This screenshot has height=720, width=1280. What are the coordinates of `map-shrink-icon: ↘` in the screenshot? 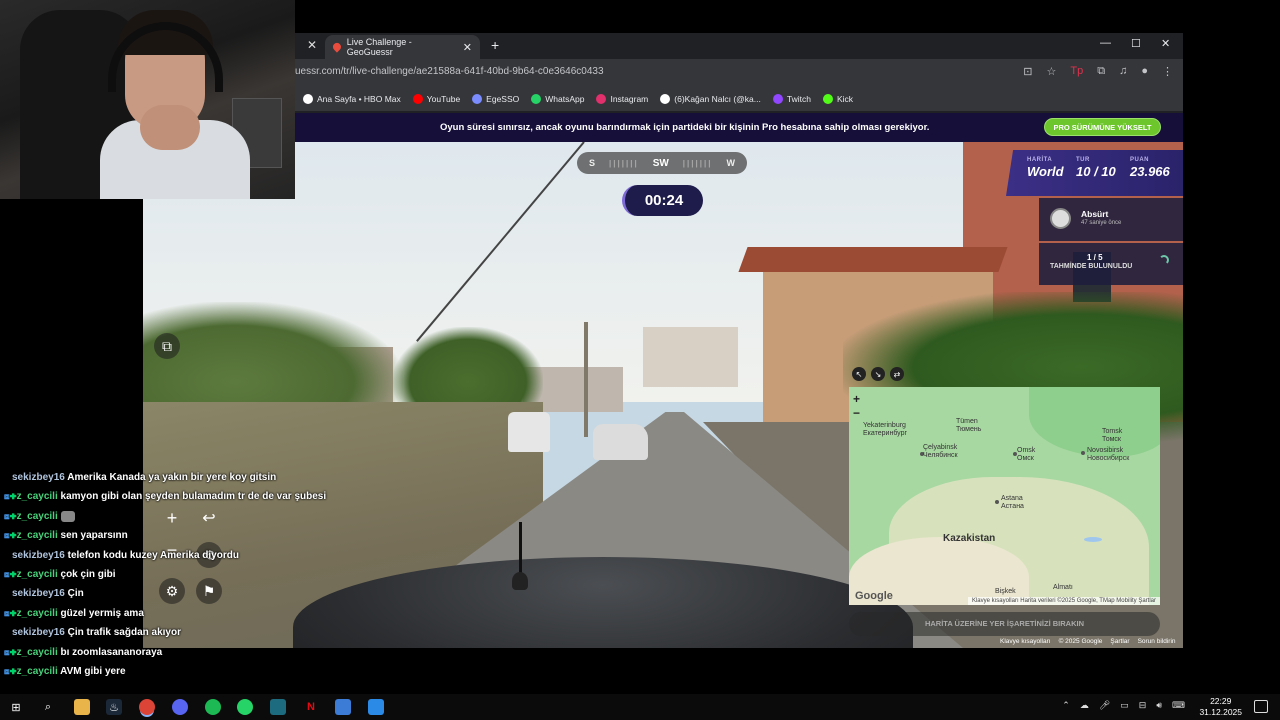 It's located at (878, 374).